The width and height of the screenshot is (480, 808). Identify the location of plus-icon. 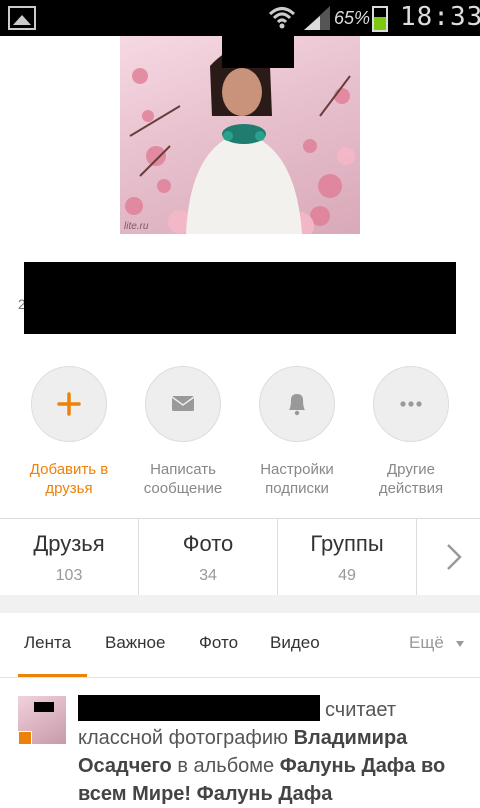
(69, 404).